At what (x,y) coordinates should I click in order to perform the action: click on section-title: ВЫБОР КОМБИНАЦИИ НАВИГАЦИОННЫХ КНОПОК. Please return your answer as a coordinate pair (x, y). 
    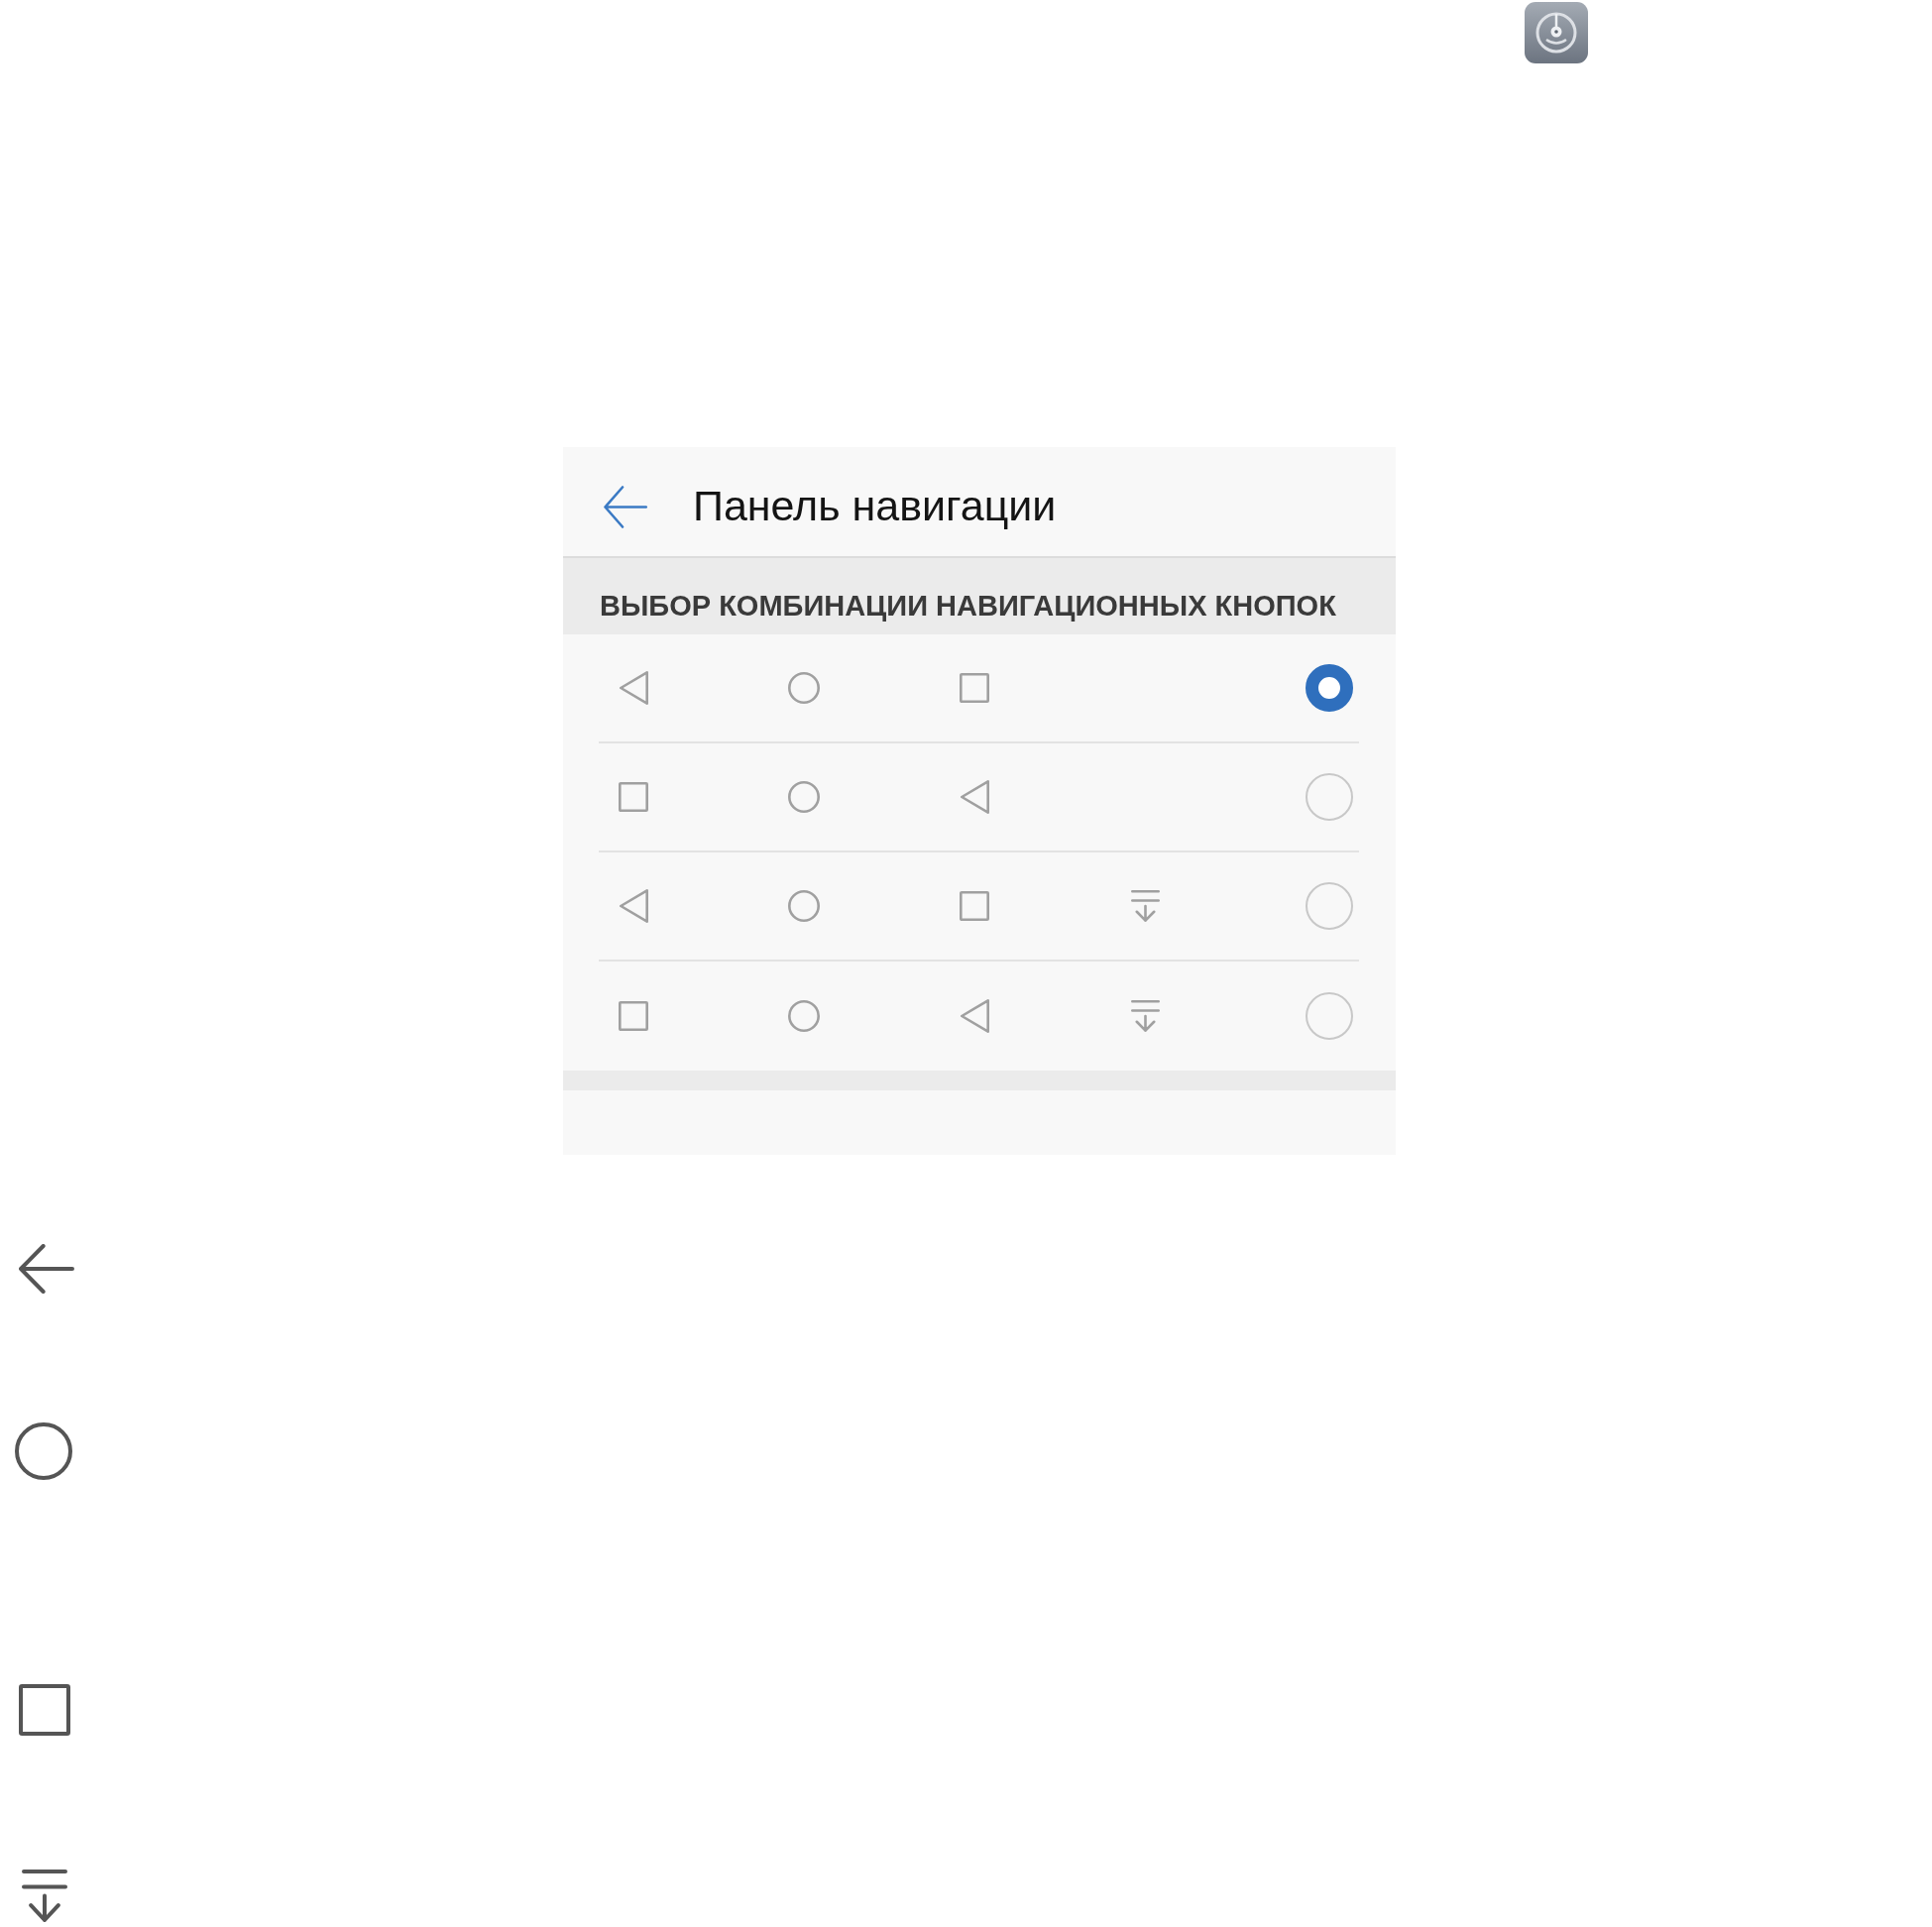
    Looking at the image, I should click on (968, 606).